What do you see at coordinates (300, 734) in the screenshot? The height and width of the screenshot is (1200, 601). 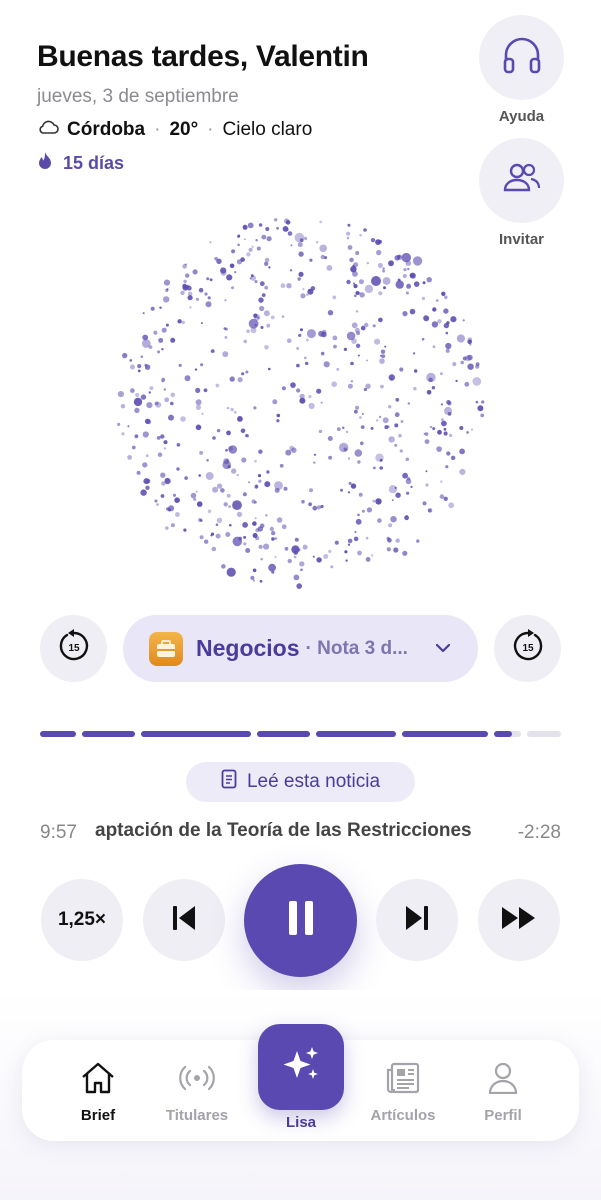 I see `playback-progress-bar` at bounding box center [300, 734].